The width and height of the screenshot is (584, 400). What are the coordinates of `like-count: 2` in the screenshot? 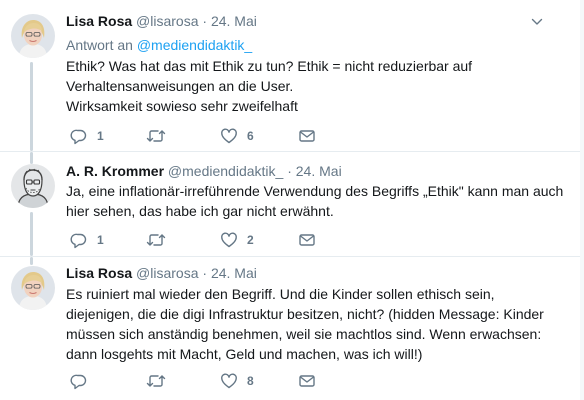 It's located at (250, 240).